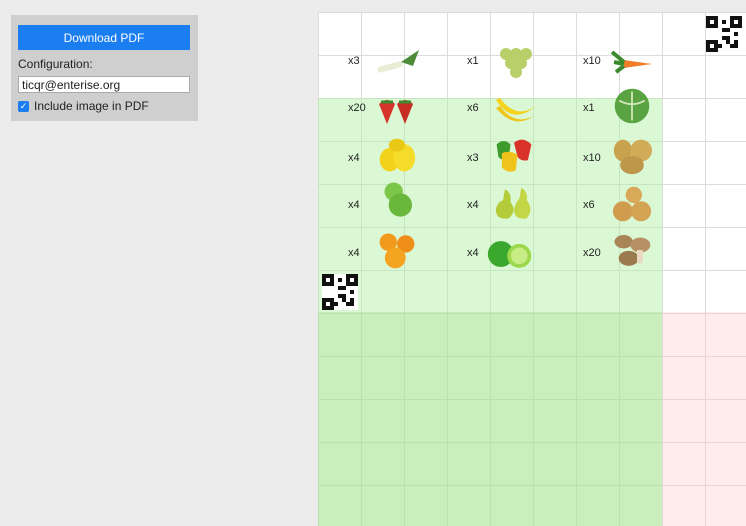  I want to click on lemon-icon, so click(397, 156).